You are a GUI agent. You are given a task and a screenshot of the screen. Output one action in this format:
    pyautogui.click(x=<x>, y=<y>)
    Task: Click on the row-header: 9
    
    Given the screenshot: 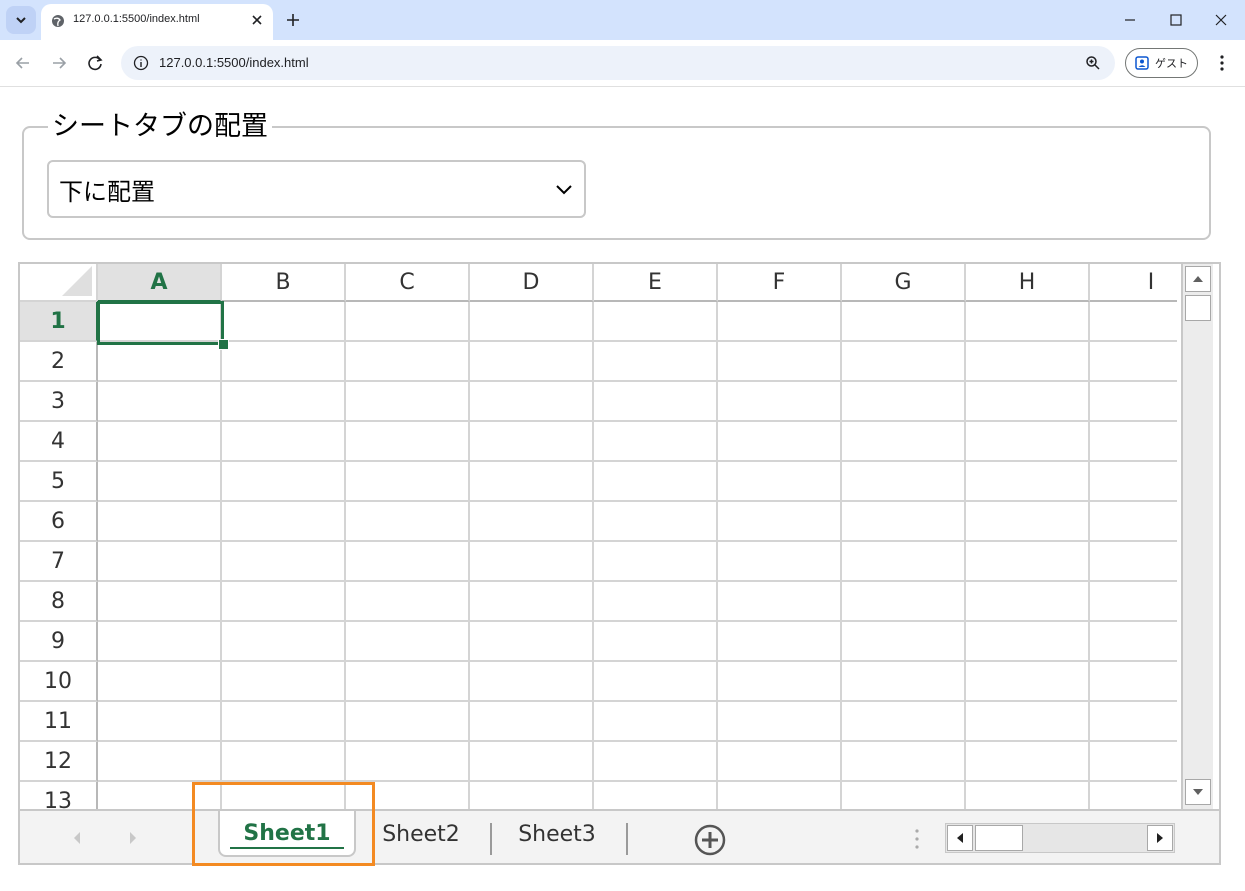 What is the action you would take?
    pyautogui.click(x=59, y=642)
    